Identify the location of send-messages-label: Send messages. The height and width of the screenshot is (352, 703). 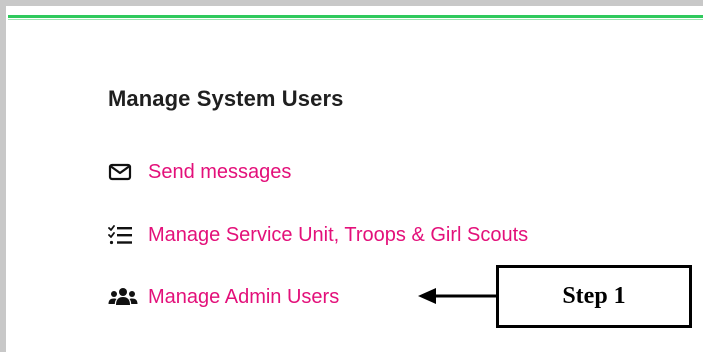
(220, 171).